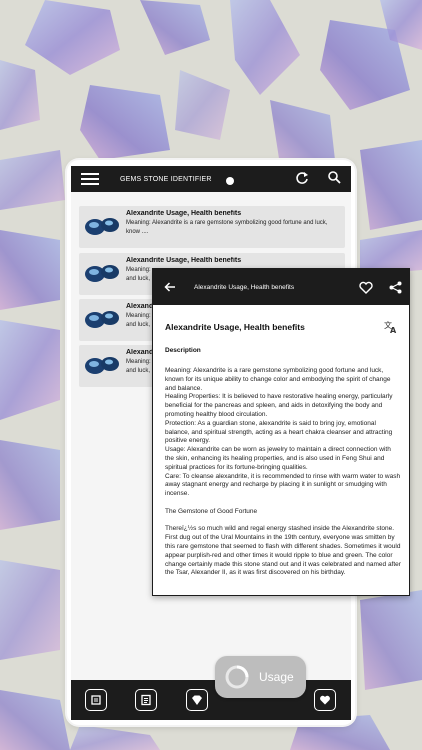 The image size is (422, 750). I want to click on list-icon, so click(146, 700).